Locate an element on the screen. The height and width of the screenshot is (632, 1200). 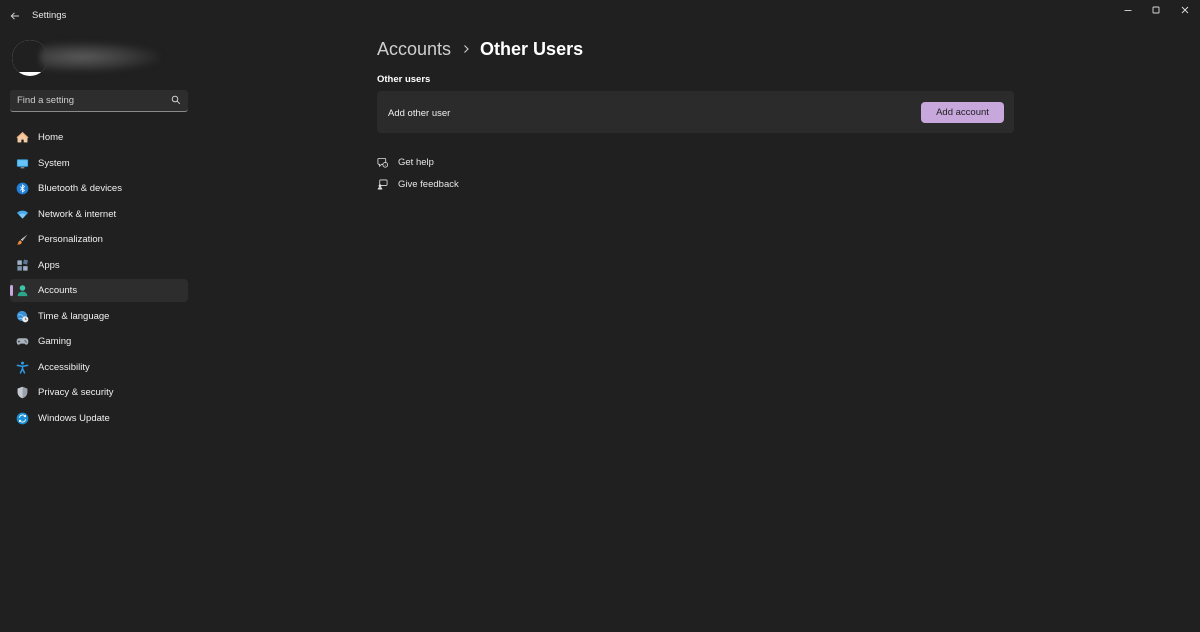
sidebar-item-label: Bluetooth & devices is located at coordinates (80, 188).